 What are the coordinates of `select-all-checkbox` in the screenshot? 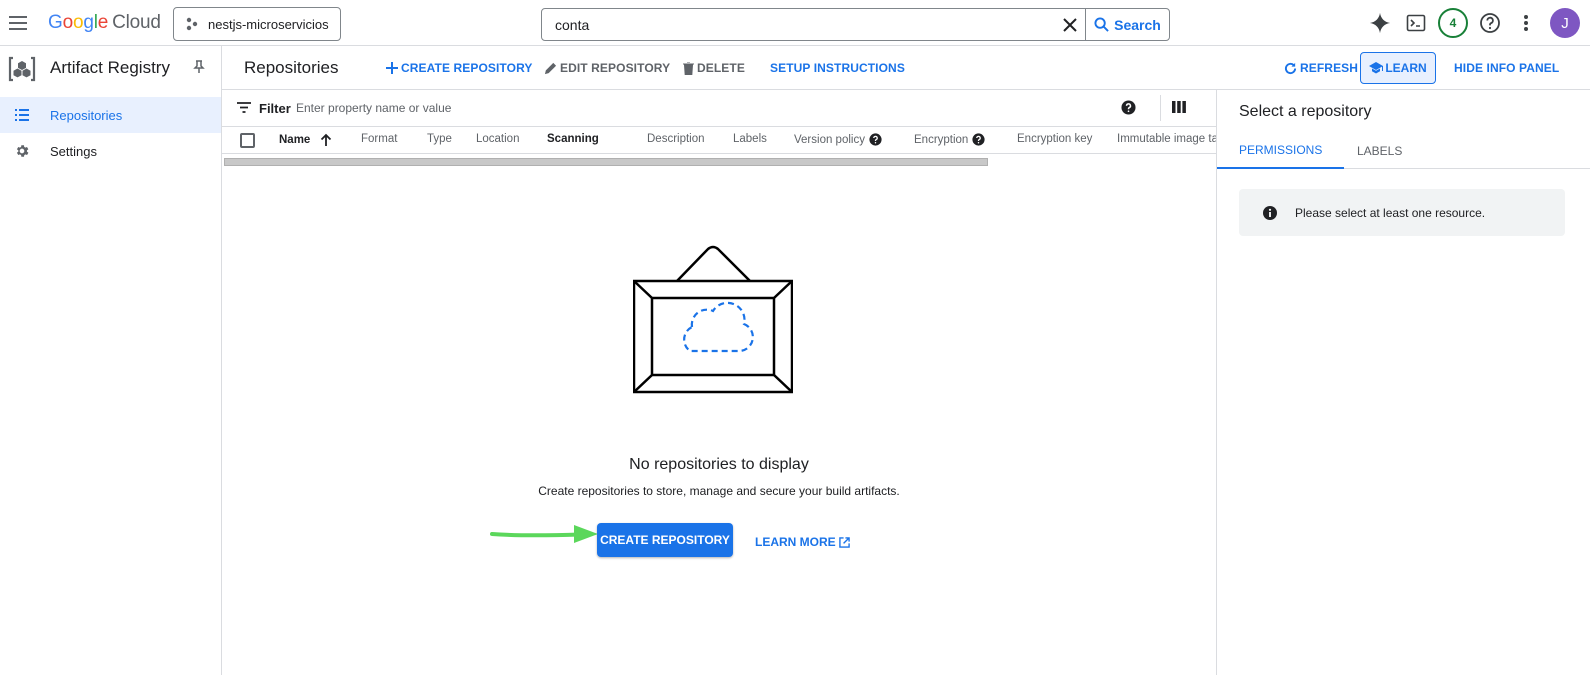 It's located at (247, 140).